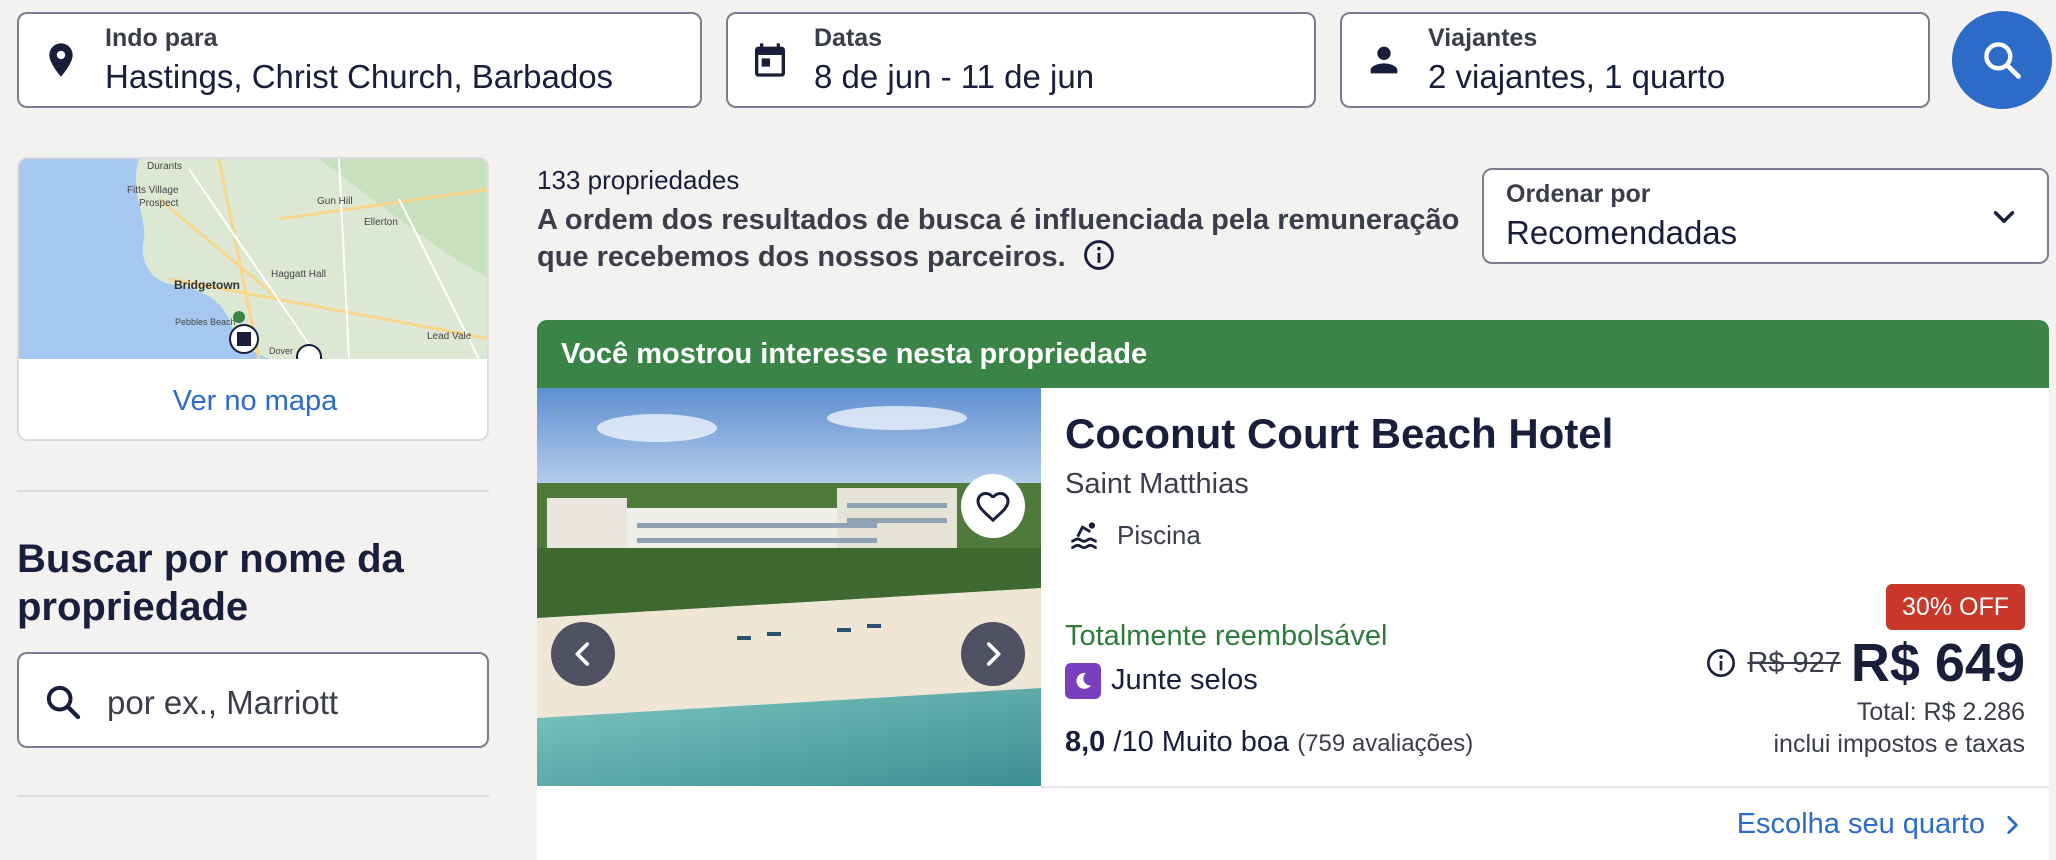  I want to click on dates-field: Datas 8 de jun - 11 de jun, so click(1021, 60).